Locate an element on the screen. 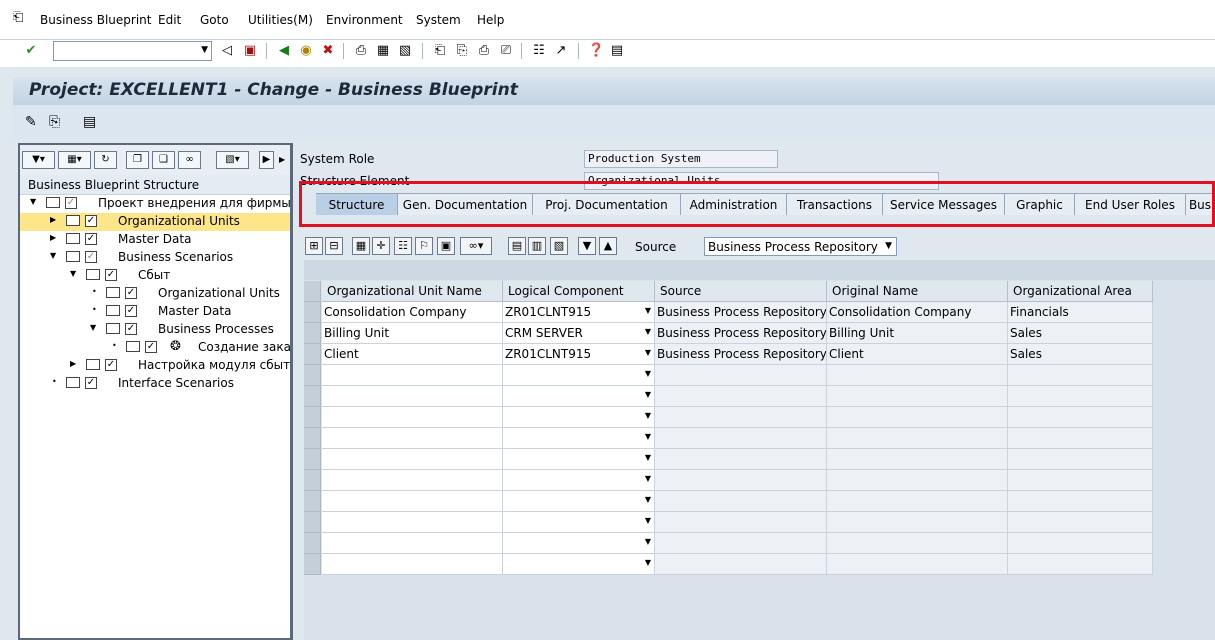 The height and width of the screenshot is (640, 1215). move-down-icon: ▼ is located at coordinates (587, 246).